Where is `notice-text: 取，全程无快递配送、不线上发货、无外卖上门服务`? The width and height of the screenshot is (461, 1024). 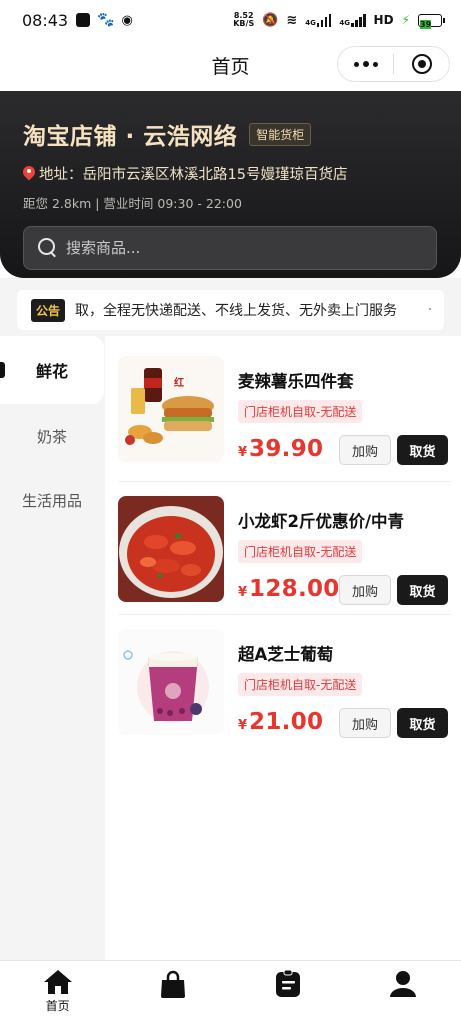 notice-text: 取，全程无快递配送、不线上发货、无外卖上门服务 is located at coordinates (236, 311).